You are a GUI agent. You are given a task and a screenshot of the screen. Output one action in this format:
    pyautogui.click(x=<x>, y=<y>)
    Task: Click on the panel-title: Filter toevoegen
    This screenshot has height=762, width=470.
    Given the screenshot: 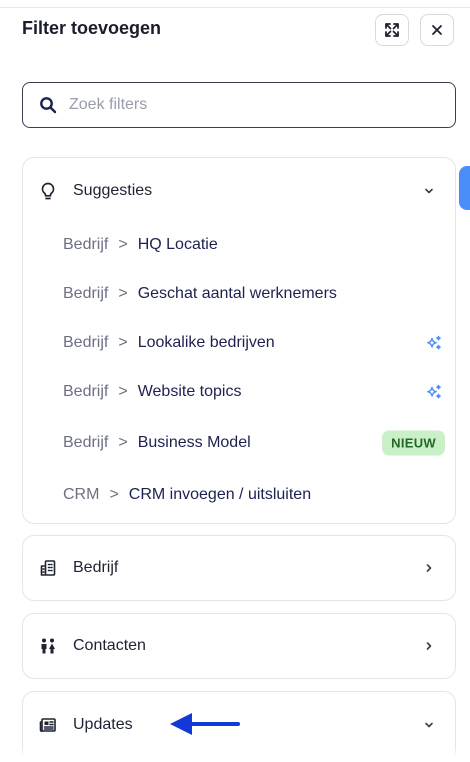 What is the action you would take?
    pyautogui.click(x=92, y=28)
    